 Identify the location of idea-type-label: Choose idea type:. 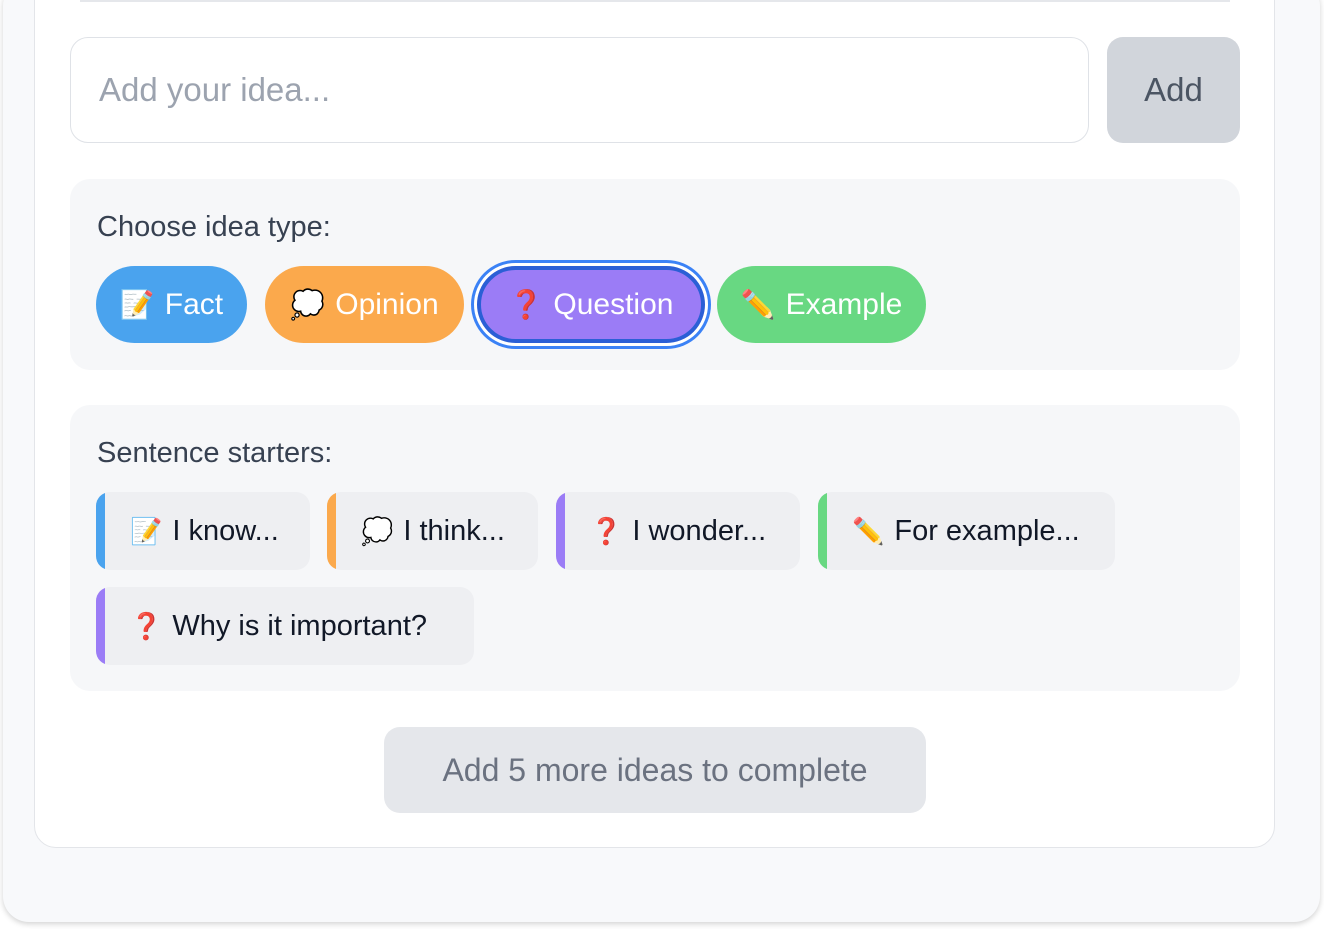
(214, 227).